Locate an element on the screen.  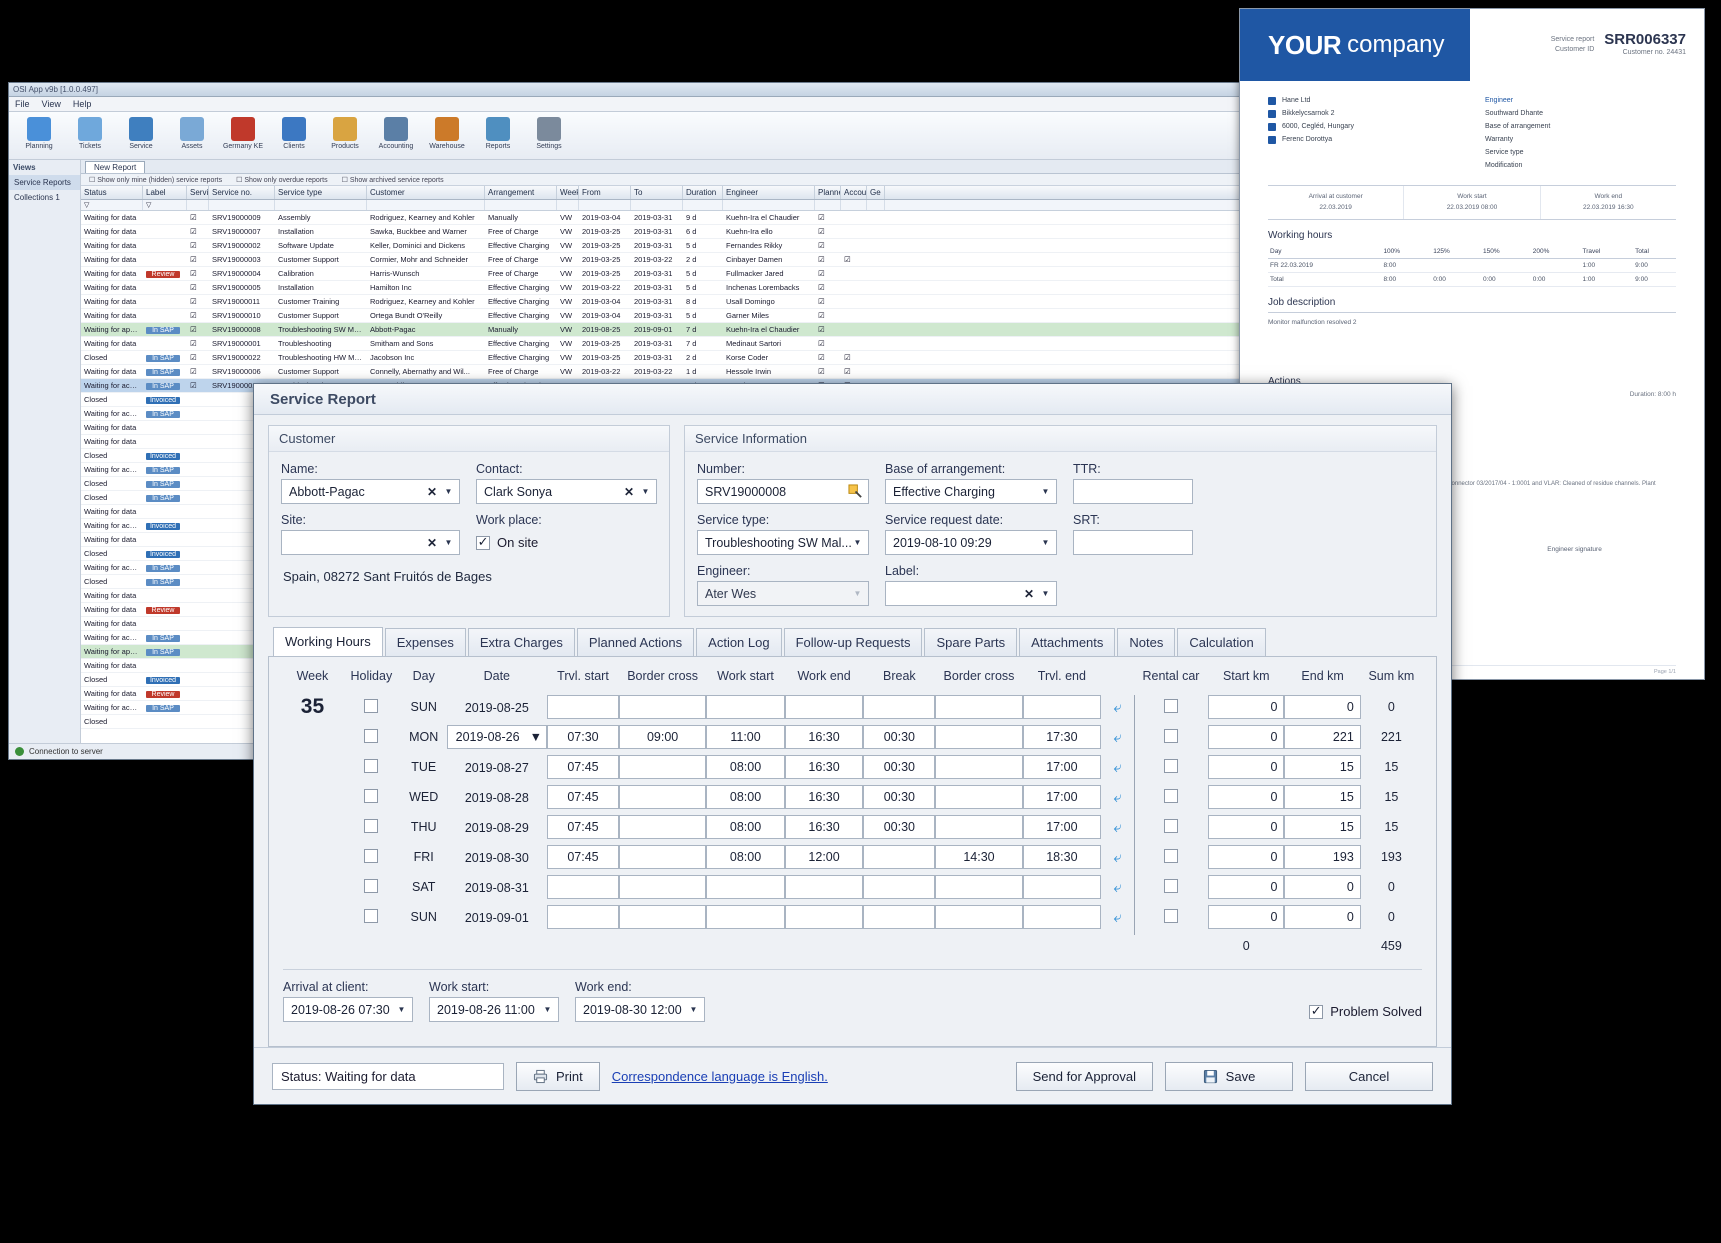
menu-item-file: File is located at coordinates (22, 104).